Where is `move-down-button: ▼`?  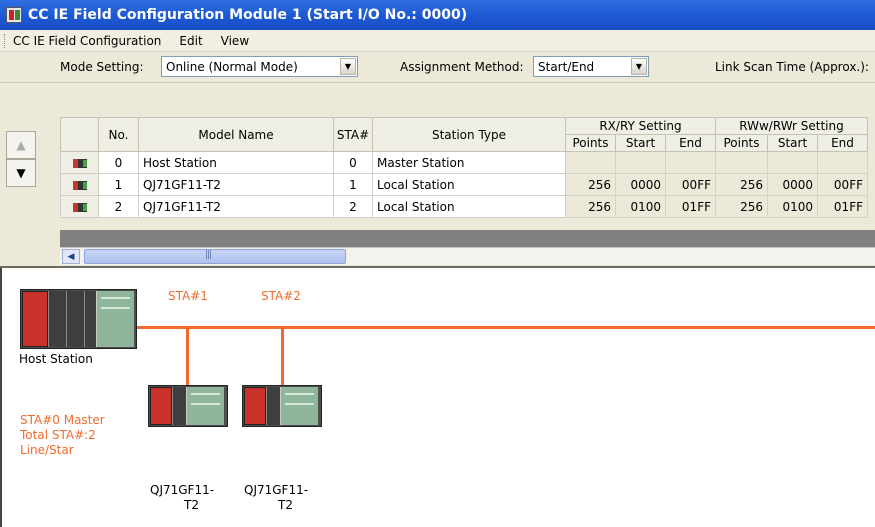
move-down-button: ▼ is located at coordinates (21, 173).